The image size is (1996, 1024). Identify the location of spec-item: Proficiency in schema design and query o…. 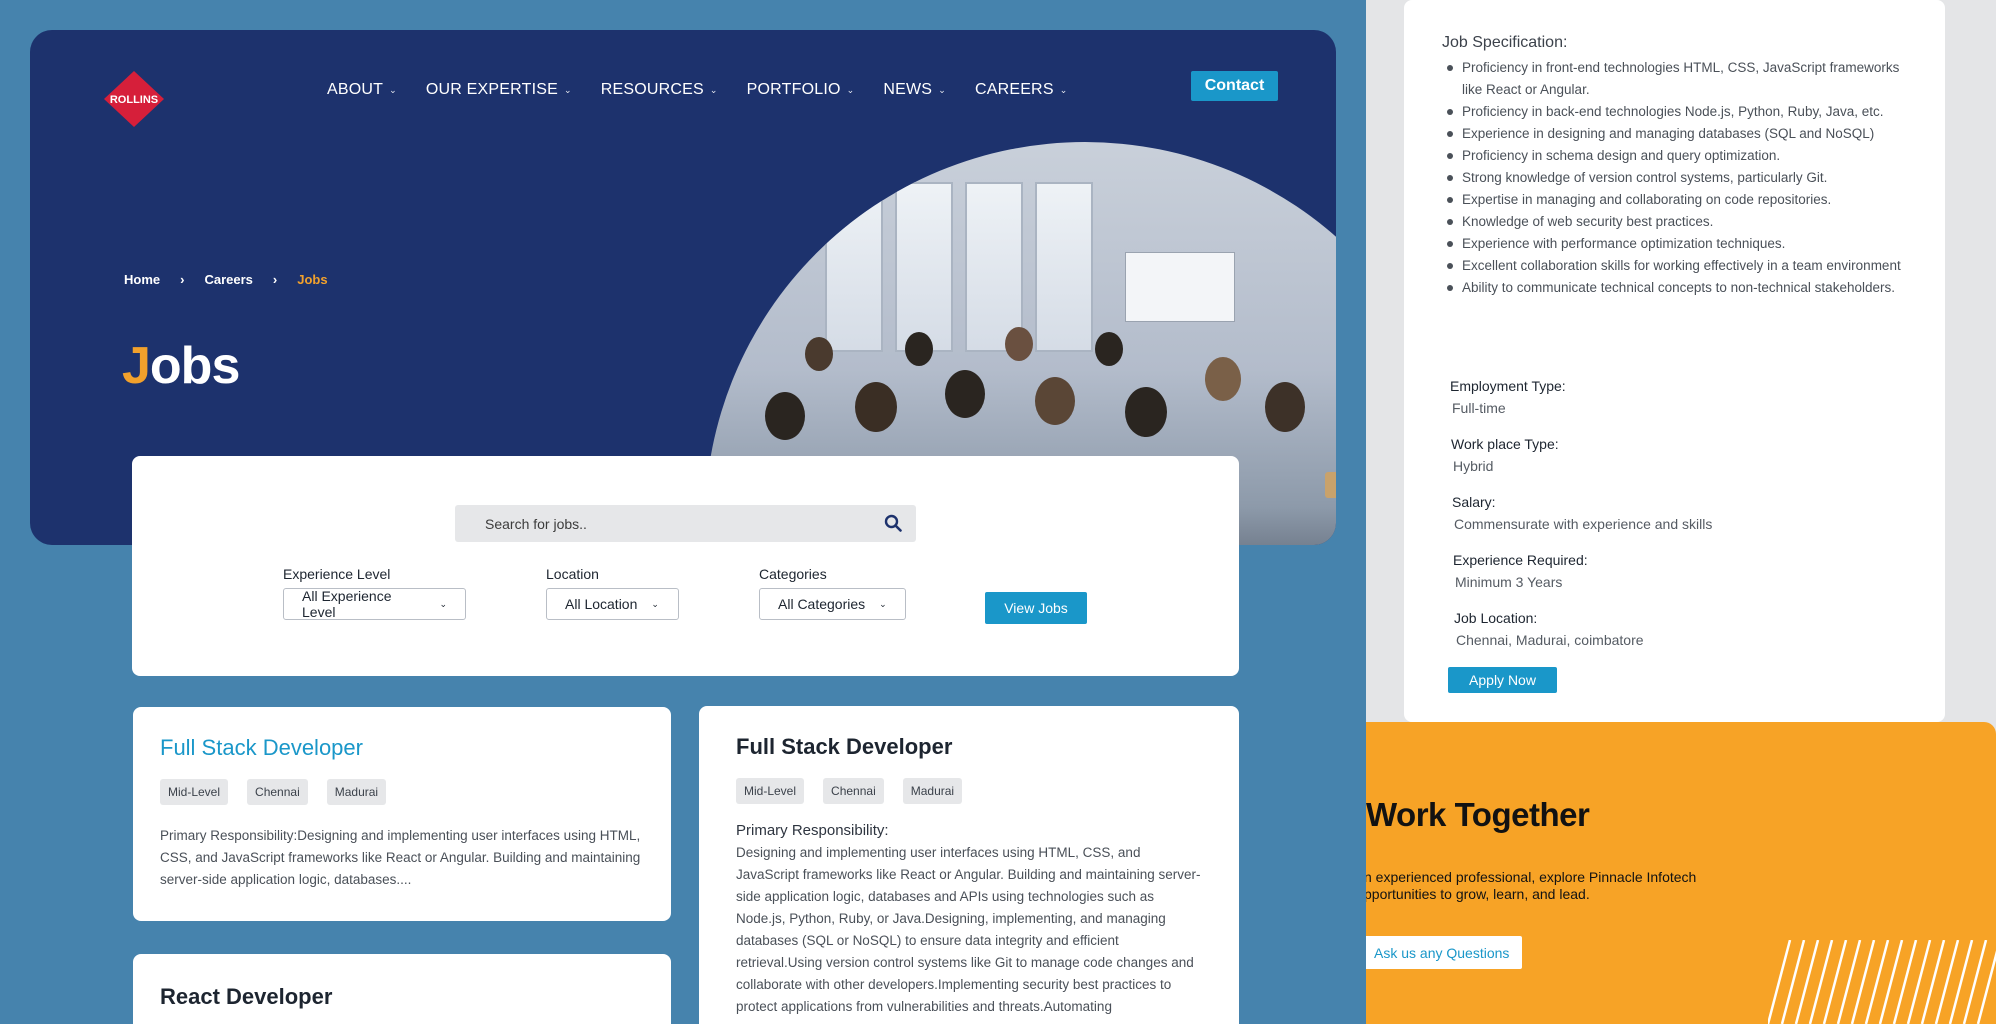
(1681, 156).